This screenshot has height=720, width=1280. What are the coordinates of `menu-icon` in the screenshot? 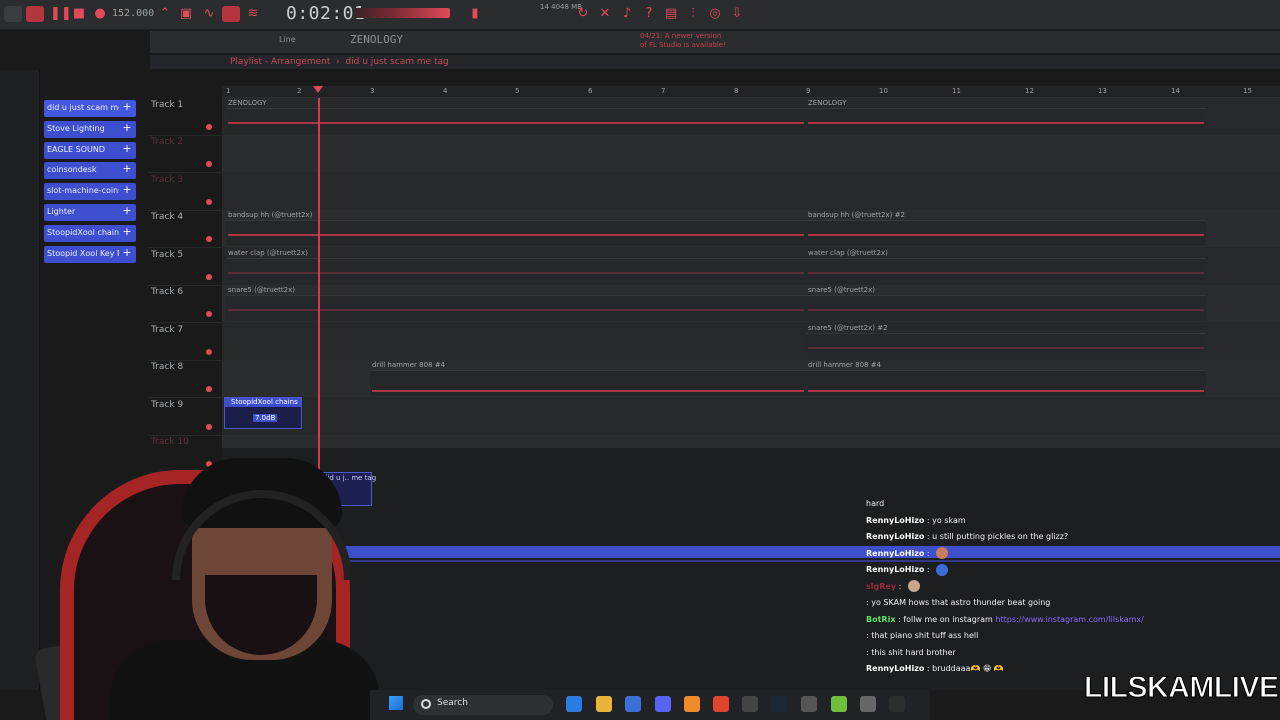 It's located at (13, 14).